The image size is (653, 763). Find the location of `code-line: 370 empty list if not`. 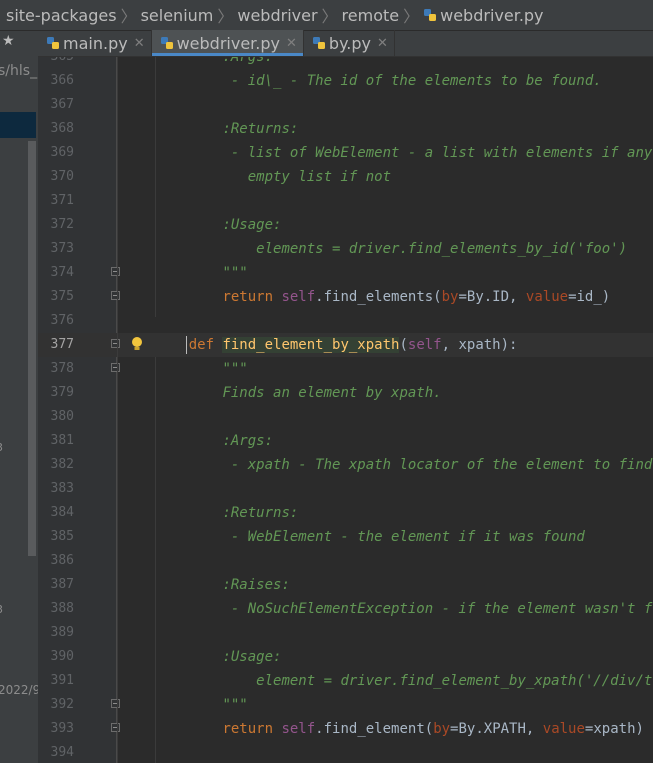

code-line: 370 empty list if not is located at coordinates (345, 177).